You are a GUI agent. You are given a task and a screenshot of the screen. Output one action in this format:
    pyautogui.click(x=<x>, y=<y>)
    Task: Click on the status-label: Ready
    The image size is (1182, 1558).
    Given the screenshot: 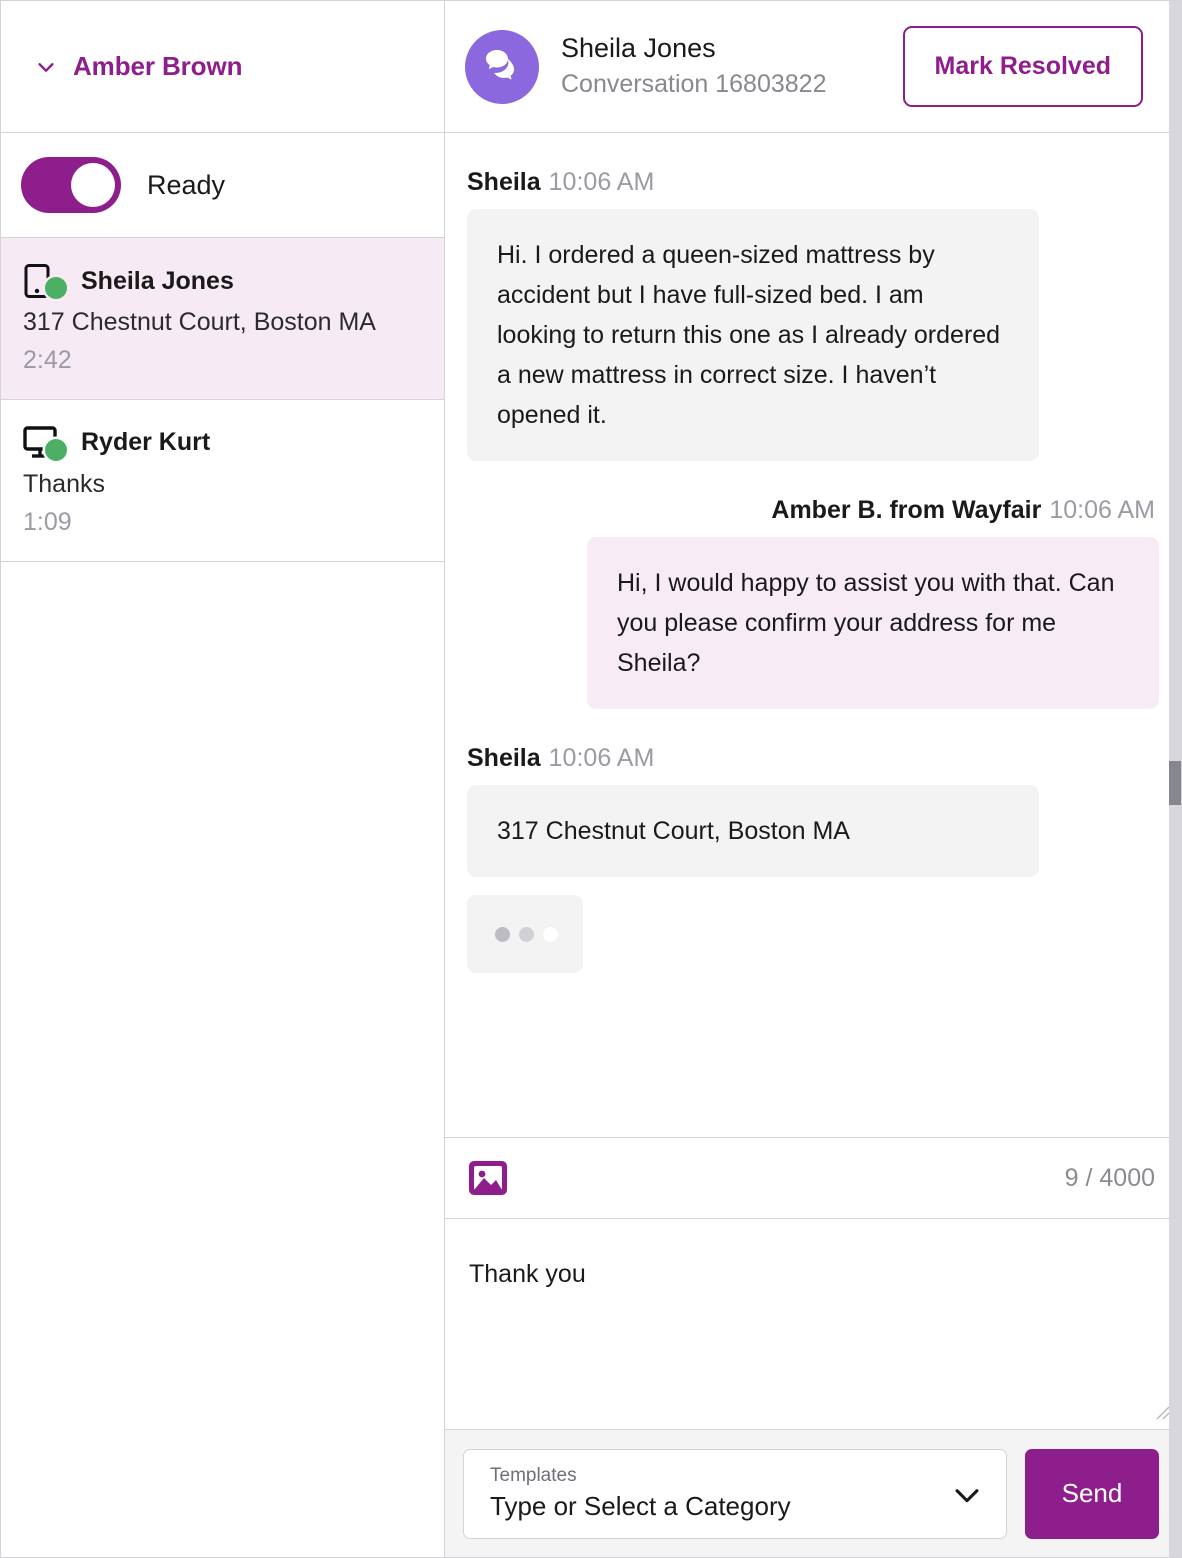 What is the action you would take?
    pyautogui.click(x=186, y=184)
    